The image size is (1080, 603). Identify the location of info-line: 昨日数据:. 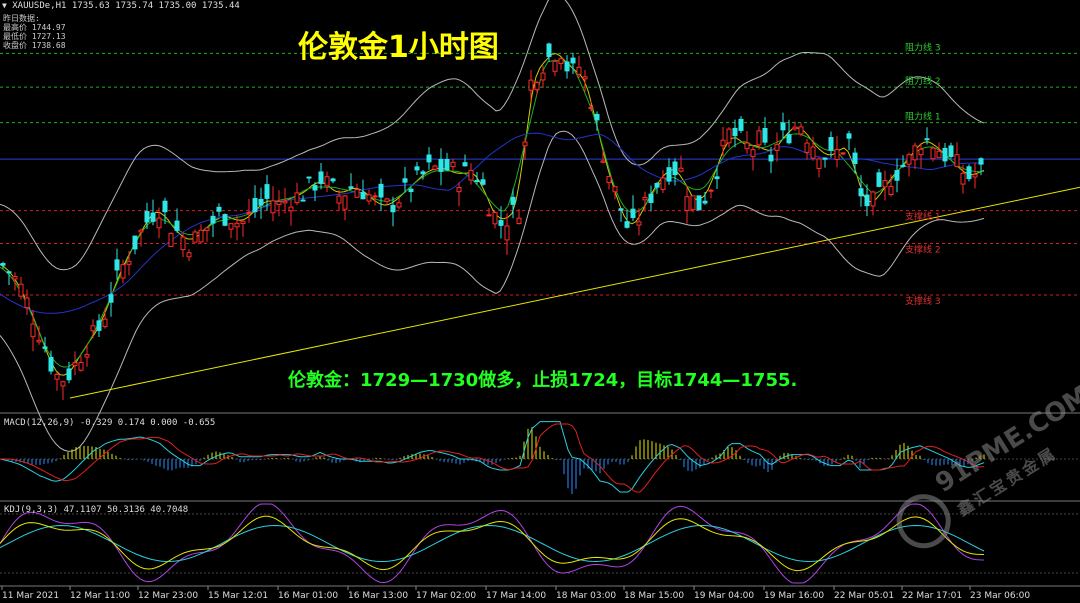
(21, 18).